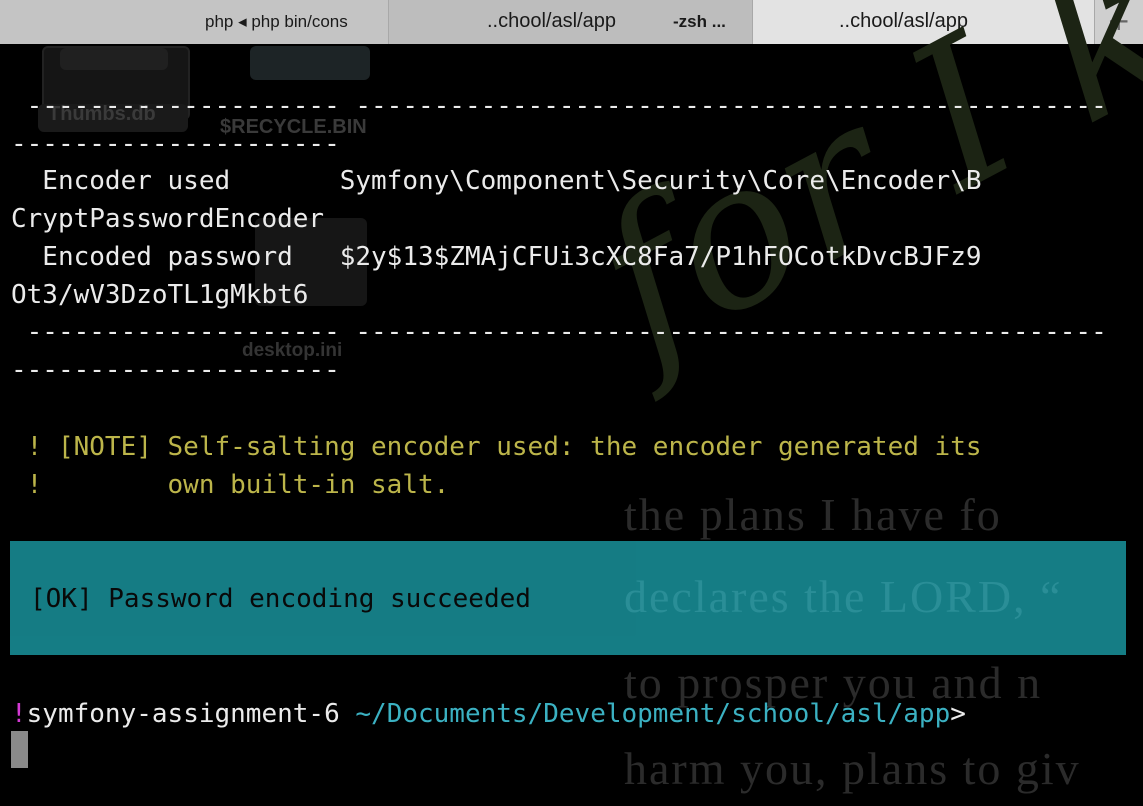 Image resolution: width=1143 pixels, height=806 pixels. Describe the element at coordinates (194, 22) in the screenshot. I see `tab-php-console: php ◂ php bin/cons` at that location.